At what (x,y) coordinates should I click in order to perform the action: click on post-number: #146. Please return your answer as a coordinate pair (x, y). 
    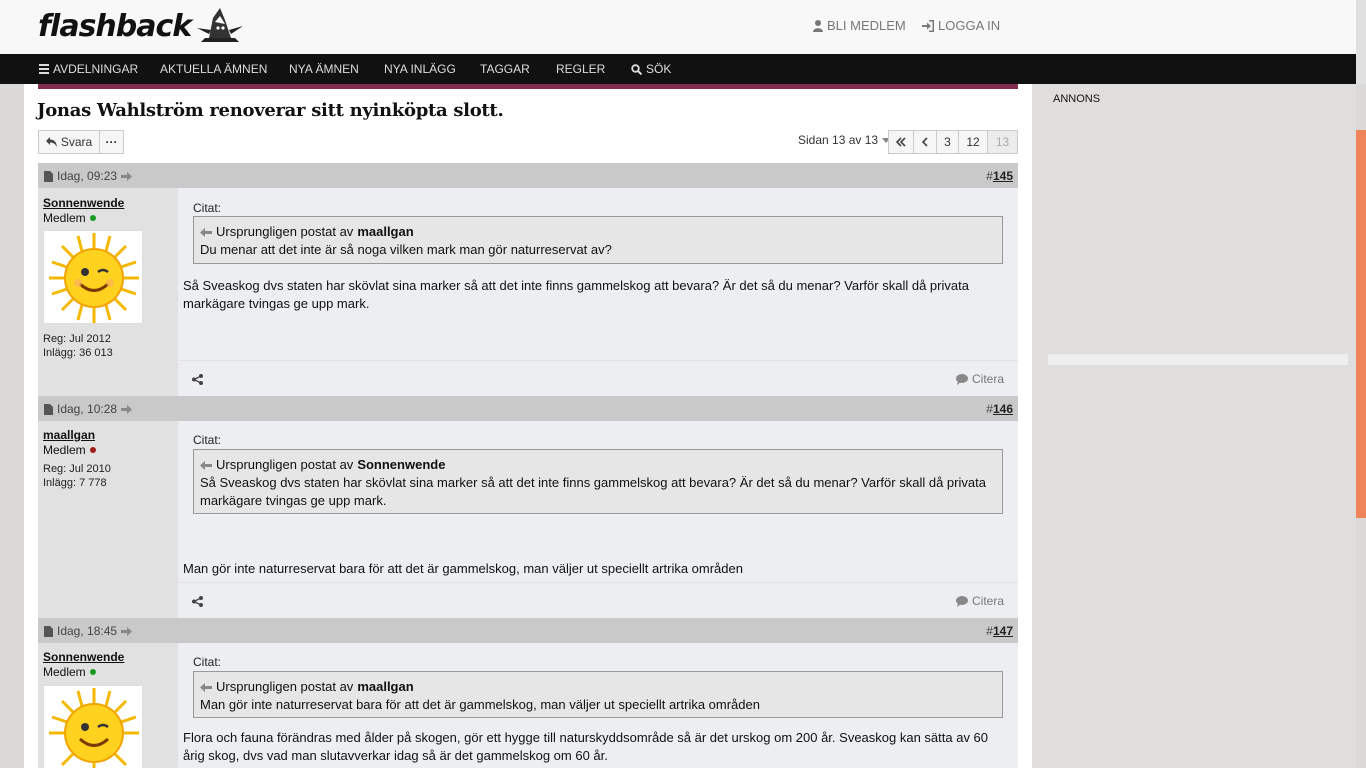
    Looking at the image, I should click on (999, 409).